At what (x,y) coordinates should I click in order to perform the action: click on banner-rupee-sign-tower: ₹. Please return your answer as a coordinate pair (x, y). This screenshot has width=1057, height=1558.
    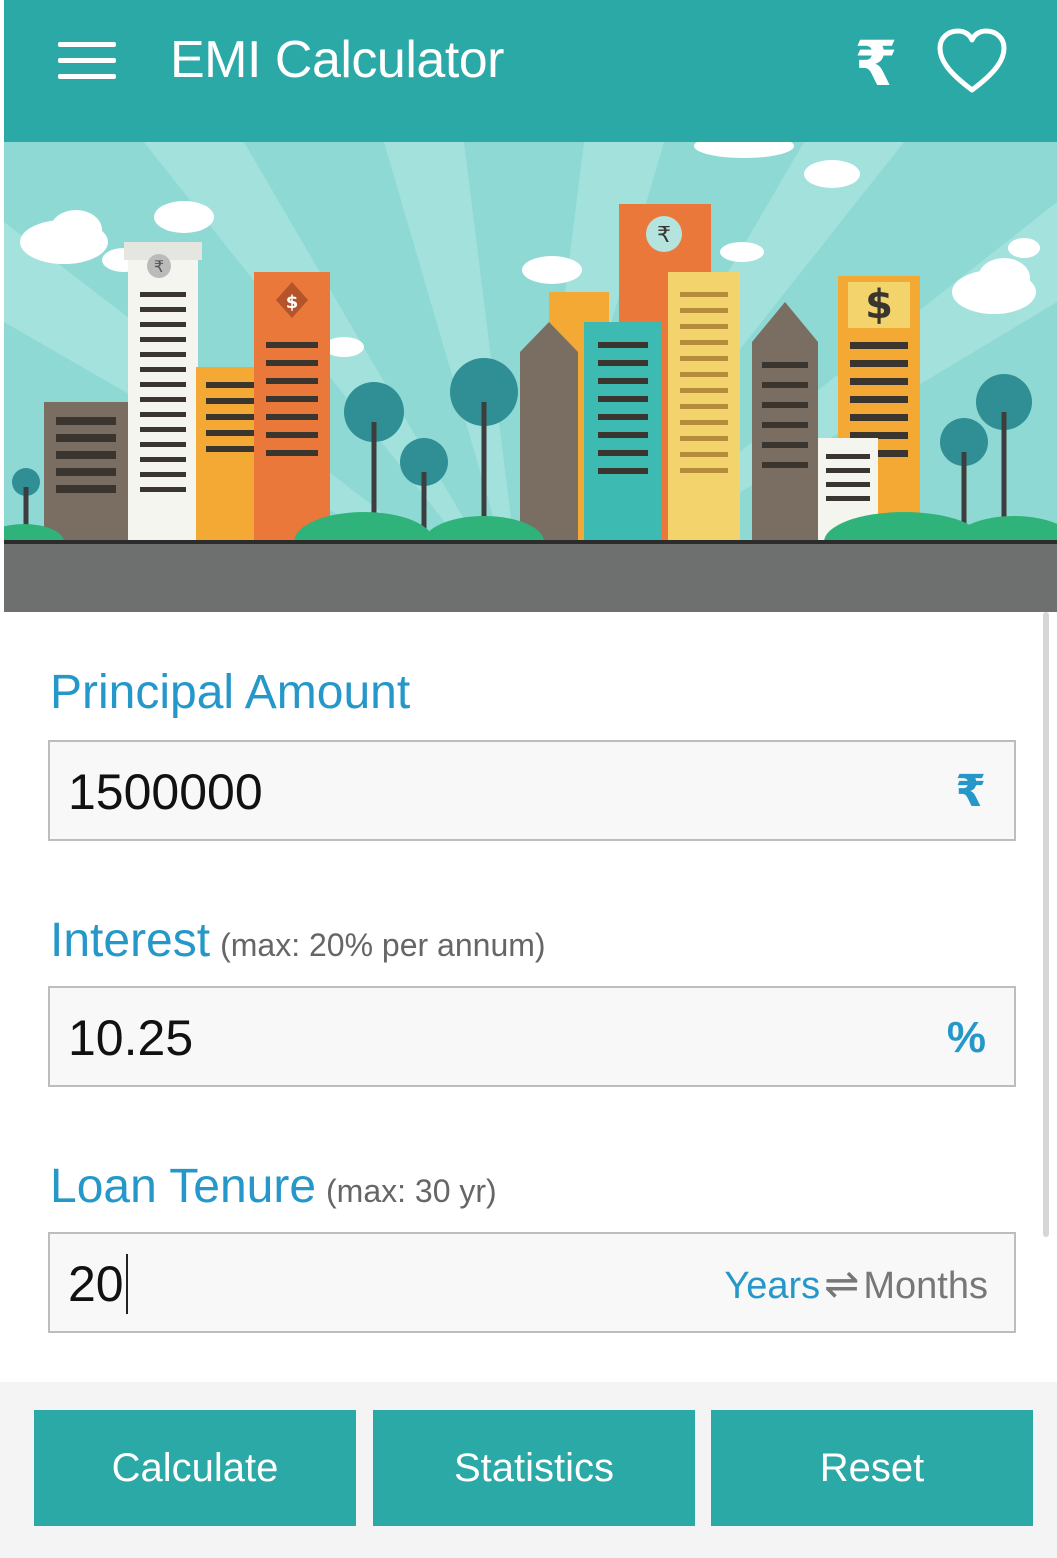
    Looking at the image, I should click on (664, 235).